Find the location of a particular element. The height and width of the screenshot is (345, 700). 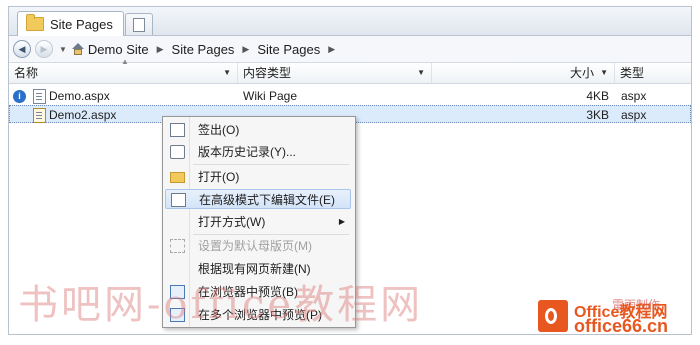

row-size: 4KB is located at coordinates (597, 96).